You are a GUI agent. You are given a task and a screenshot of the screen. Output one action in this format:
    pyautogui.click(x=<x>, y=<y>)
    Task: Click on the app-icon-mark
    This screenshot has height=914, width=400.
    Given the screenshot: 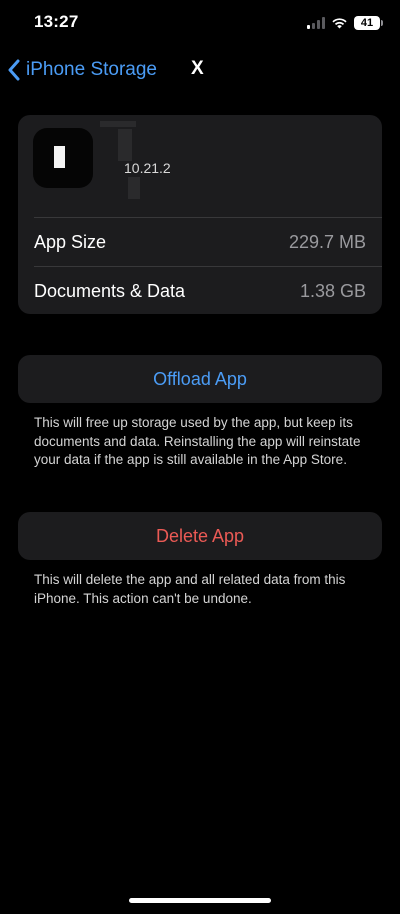 What is the action you would take?
    pyautogui.click(x=59, y=157)
    